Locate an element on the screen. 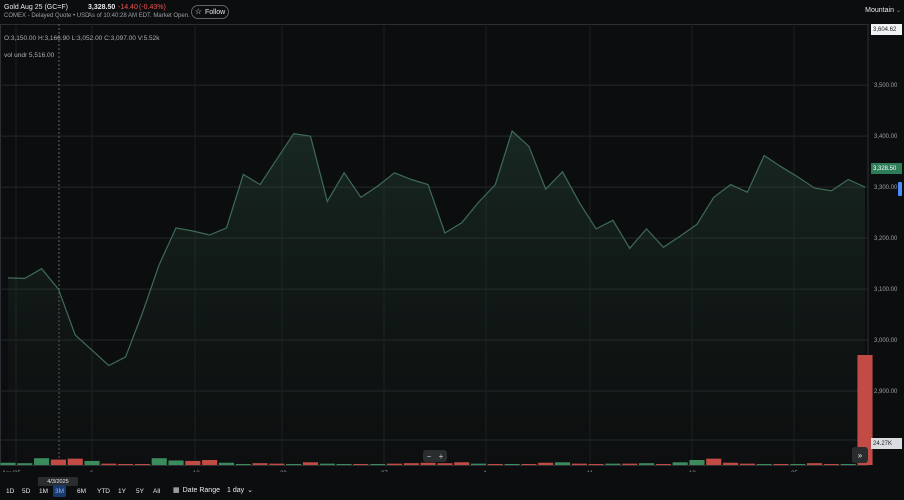  range-ytd: YTD is located at coordinates (103, 491).